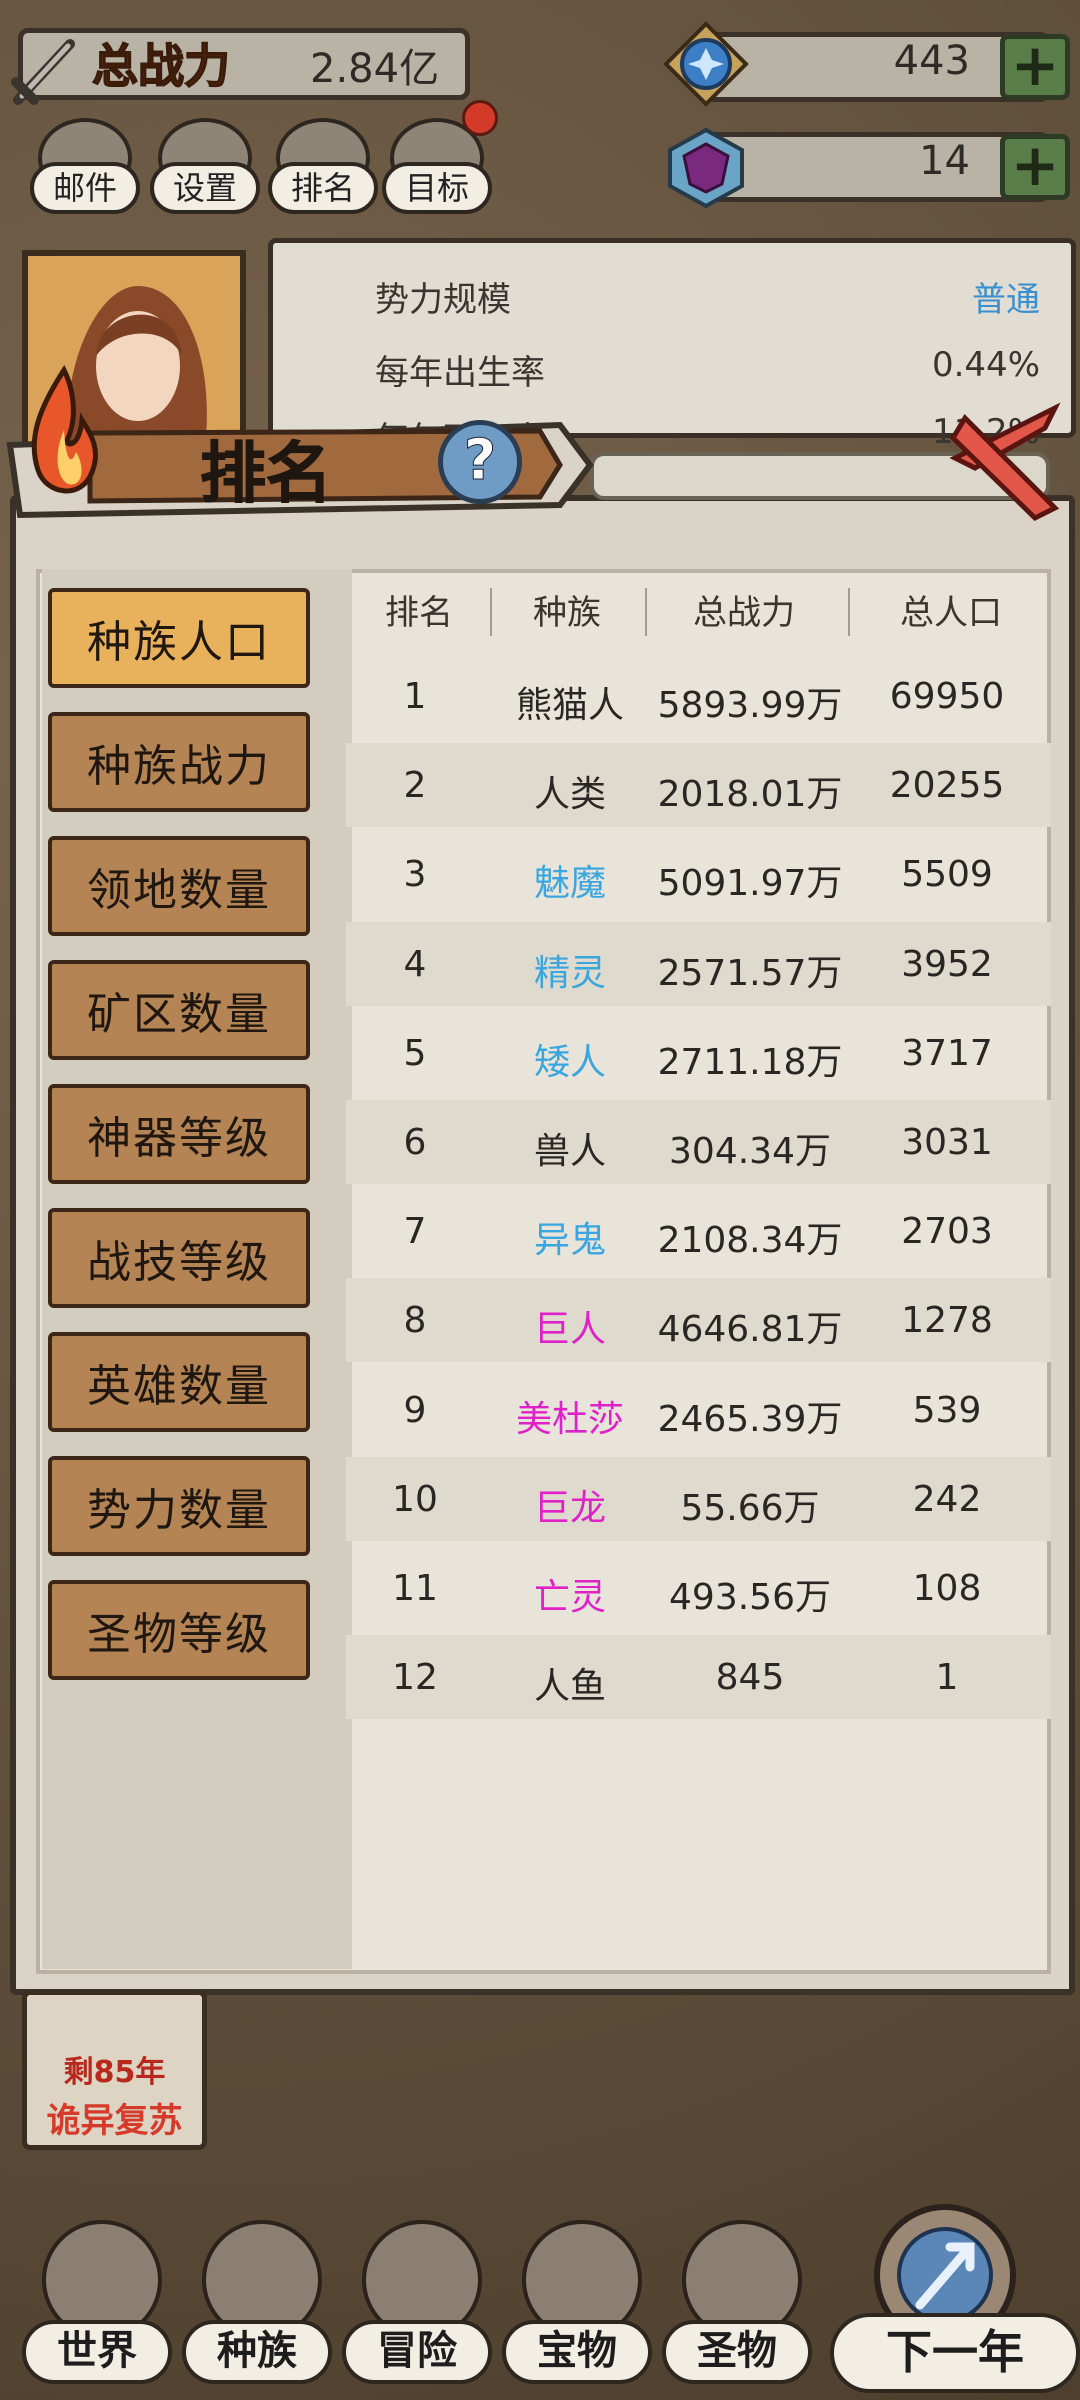  I want to click on tab-mine-count: 矿区数量, so click(179, 1010).